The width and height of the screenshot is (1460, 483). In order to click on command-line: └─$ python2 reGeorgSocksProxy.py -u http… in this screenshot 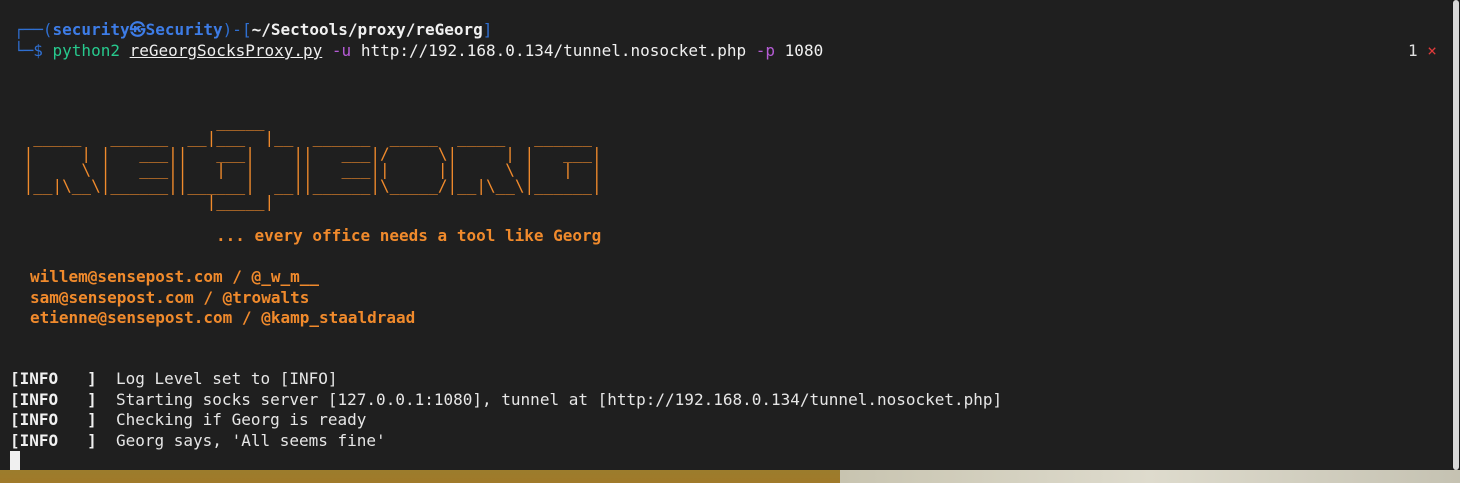, I will do `click(418, 51)`.